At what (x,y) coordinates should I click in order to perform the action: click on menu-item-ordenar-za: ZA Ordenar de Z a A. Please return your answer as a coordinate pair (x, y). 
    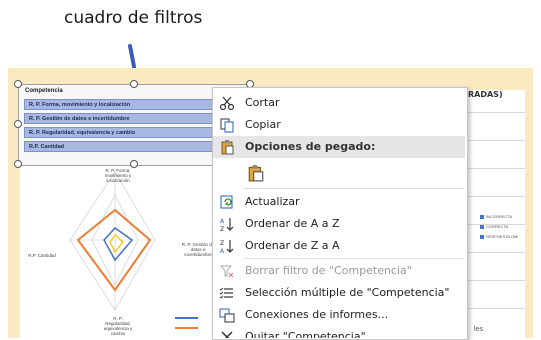
    Looking at the image, I should click on (339, 246).